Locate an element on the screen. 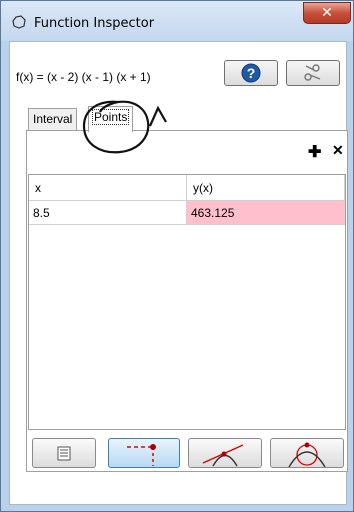  help-icon: ? is located at coordinates (251, 73).